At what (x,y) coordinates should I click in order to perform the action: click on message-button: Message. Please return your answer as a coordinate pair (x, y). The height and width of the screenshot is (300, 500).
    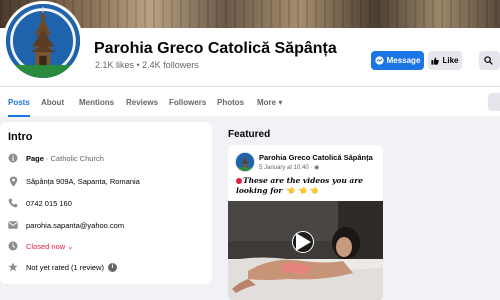
    Looking at the image, I should click on (397, 60).